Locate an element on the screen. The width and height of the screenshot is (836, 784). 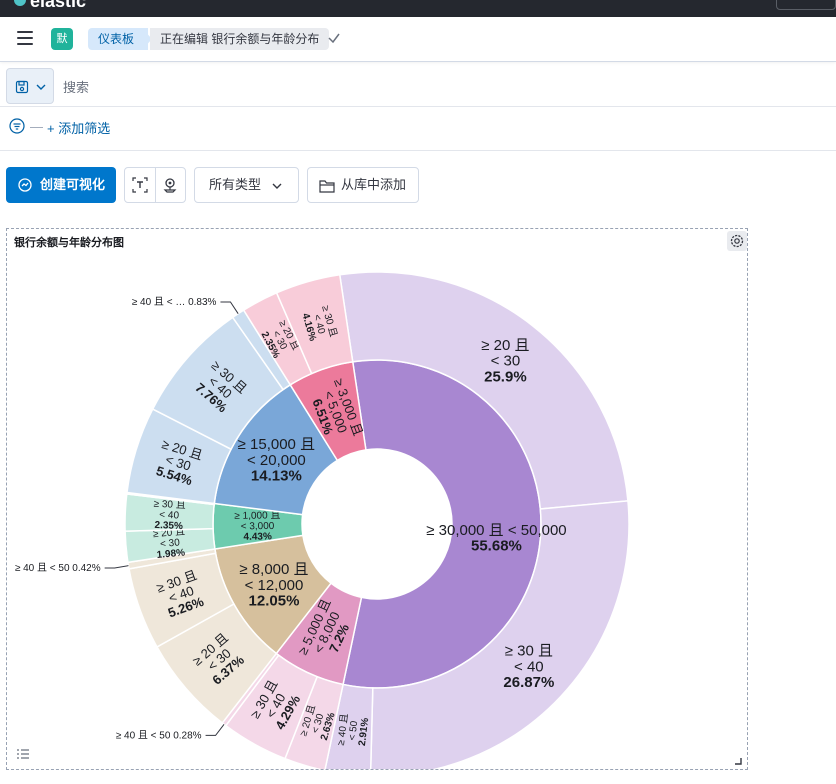
all-types-label: 所有类型 is located at coordinates (235, 184).